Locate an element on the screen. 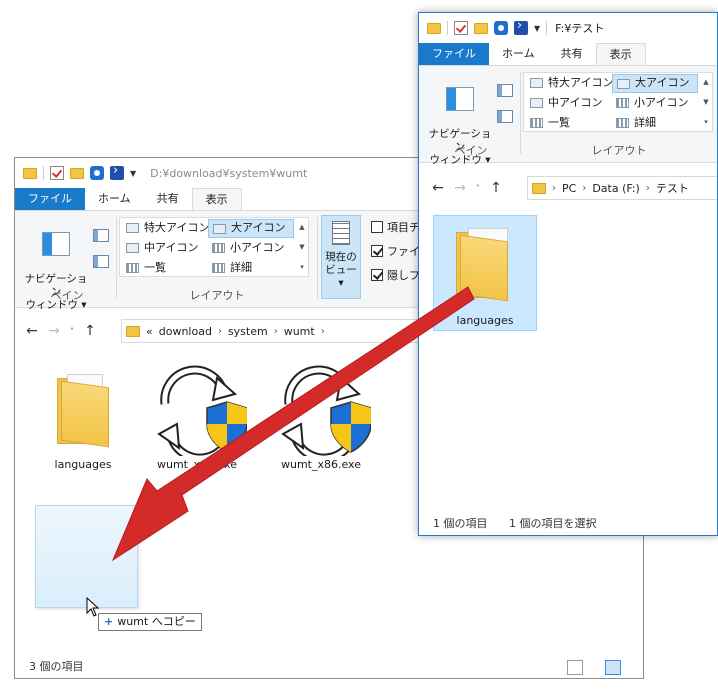 This screenshot has height=696, width=718. large-icons-view-icon is located at coordinates (613, 667).